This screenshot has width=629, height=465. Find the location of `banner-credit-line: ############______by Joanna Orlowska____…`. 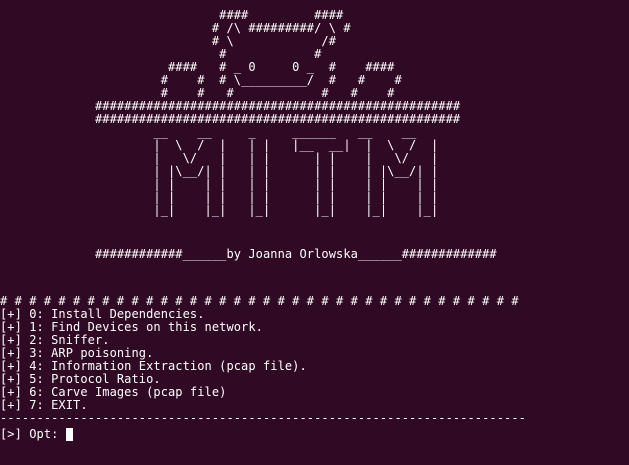

banner-credit-line: ############______by Joanna Orlowska____… is located at coordinates (248, 254).